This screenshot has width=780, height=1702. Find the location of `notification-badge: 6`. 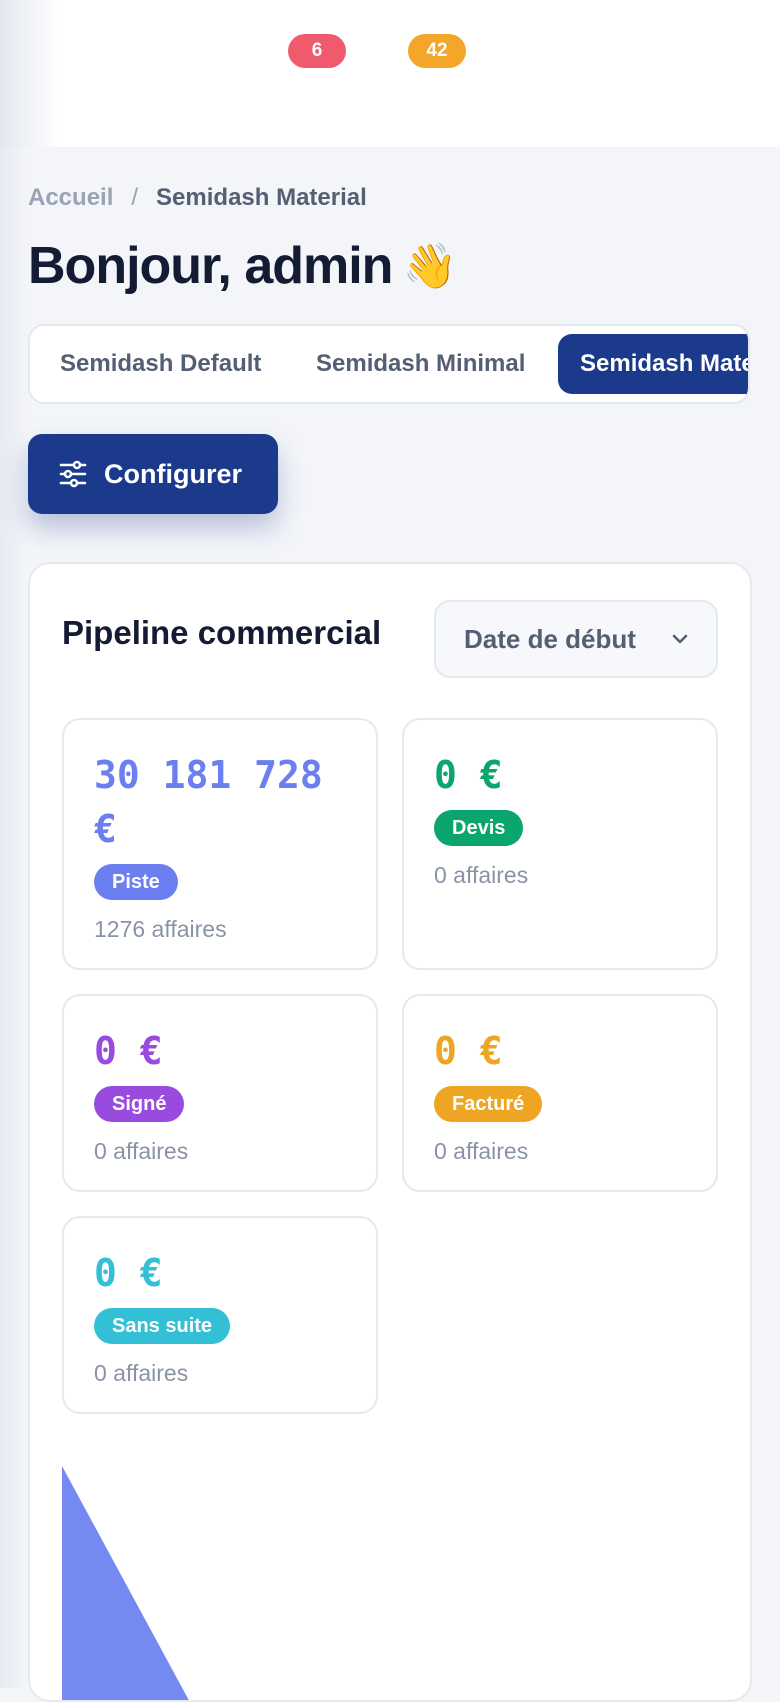

notification-badge: 6 is located at coordinates (317, 51).